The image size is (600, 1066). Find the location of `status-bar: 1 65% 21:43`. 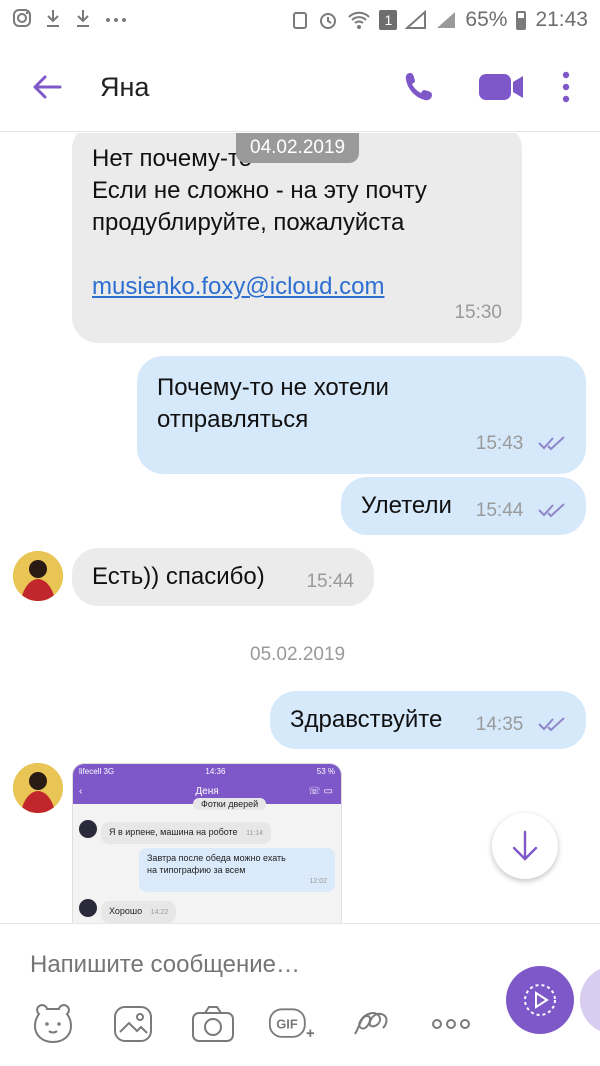

status-bar: 1 65% 21:43 is located at coordinates (300, 20).